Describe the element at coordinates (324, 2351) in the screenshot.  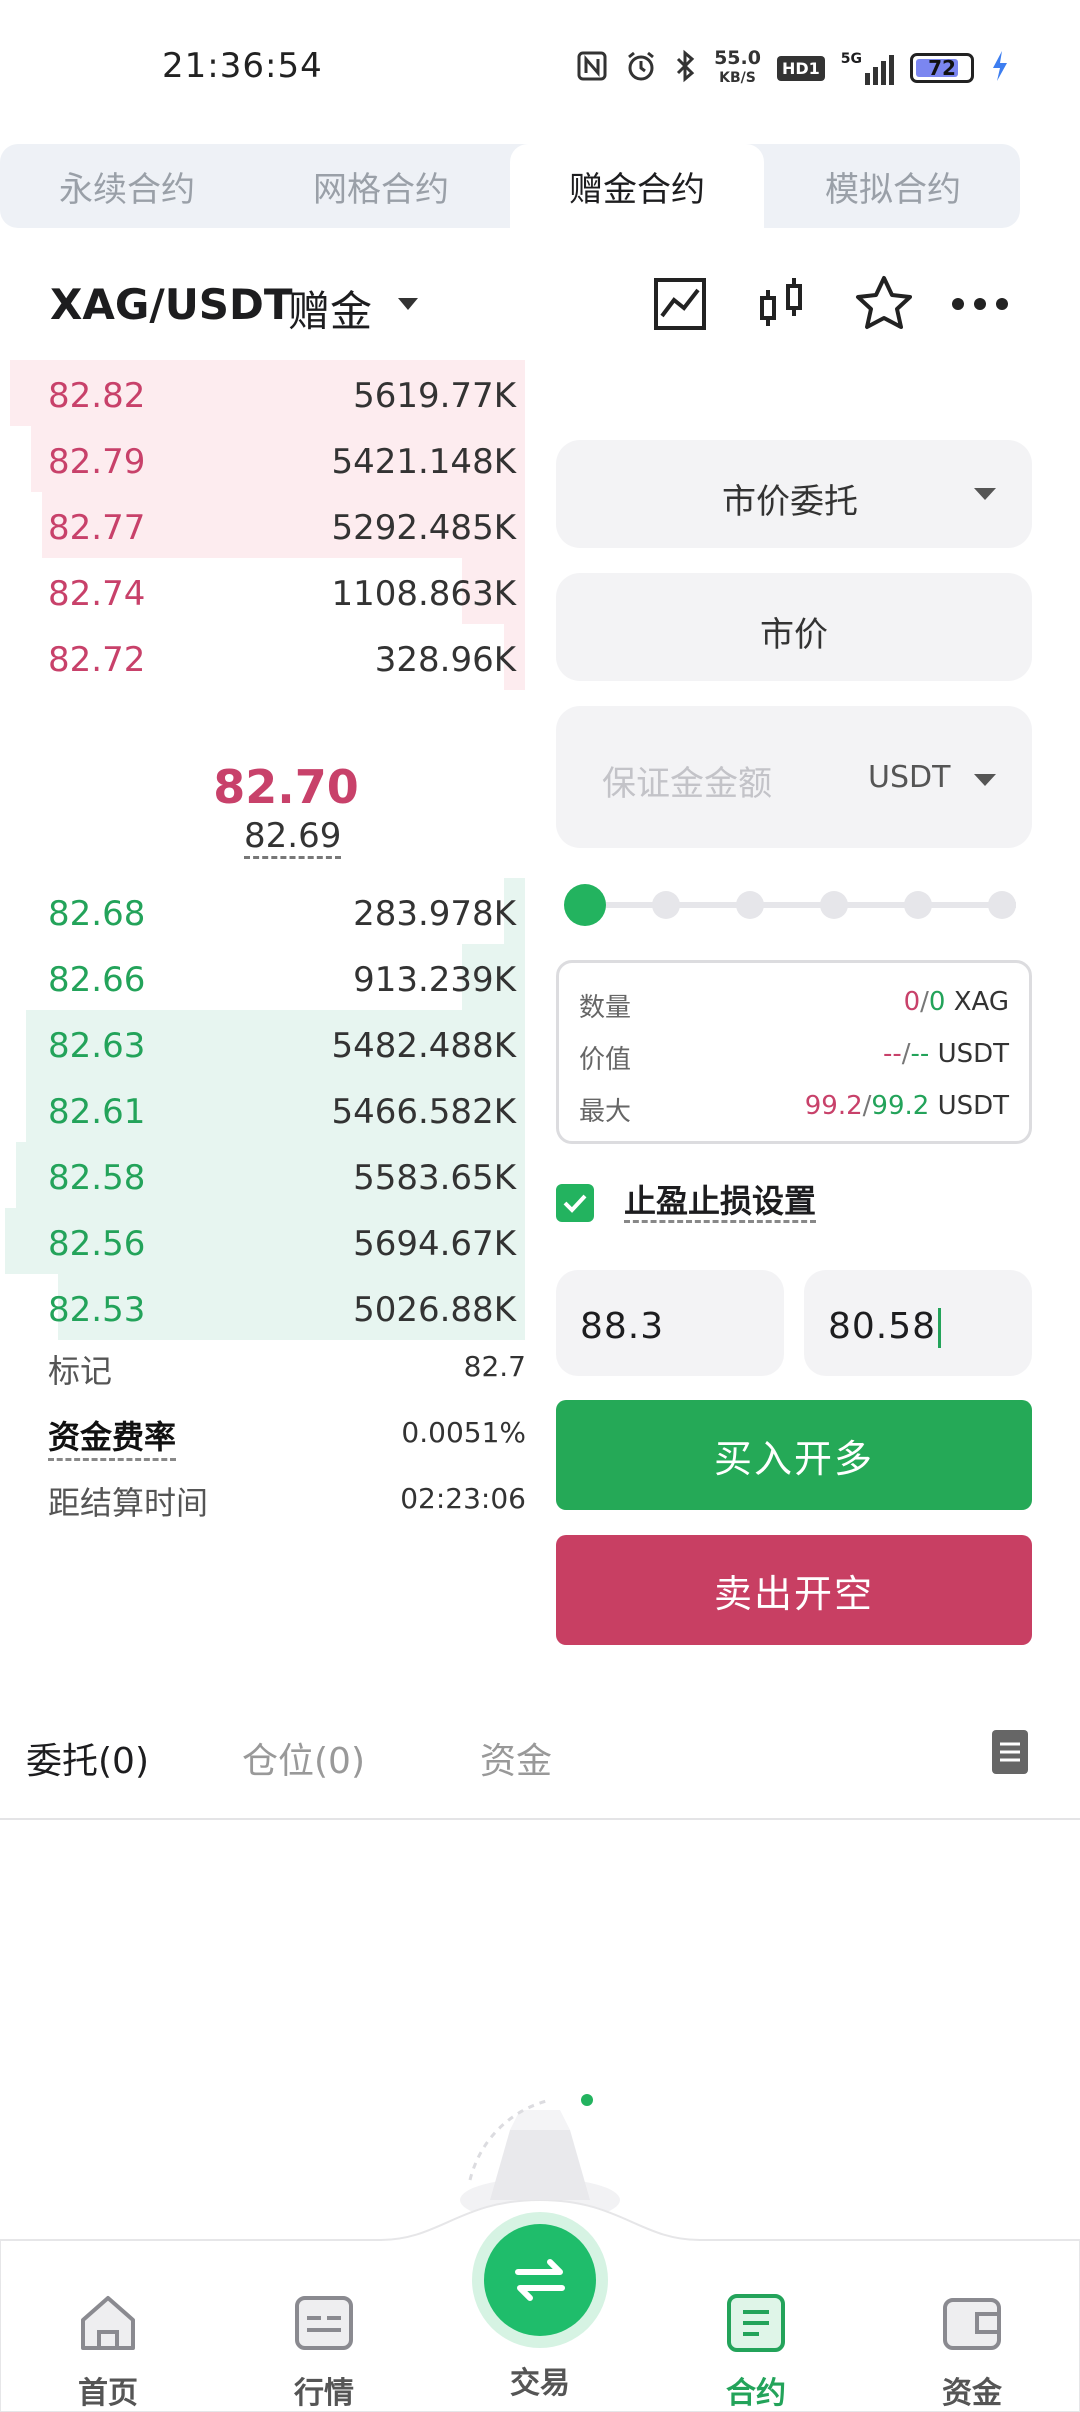
I see `nav-market: 行情` at that location.